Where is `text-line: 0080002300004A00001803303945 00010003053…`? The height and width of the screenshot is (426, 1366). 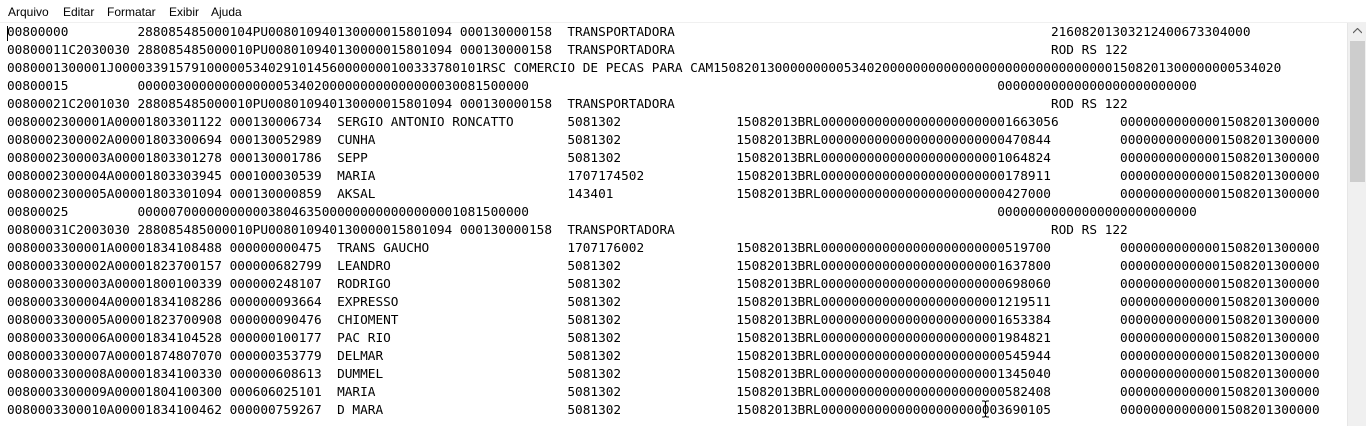 text-line: 0080002300004A00001803303945 00010003053… is located at coordinates (663, 176).